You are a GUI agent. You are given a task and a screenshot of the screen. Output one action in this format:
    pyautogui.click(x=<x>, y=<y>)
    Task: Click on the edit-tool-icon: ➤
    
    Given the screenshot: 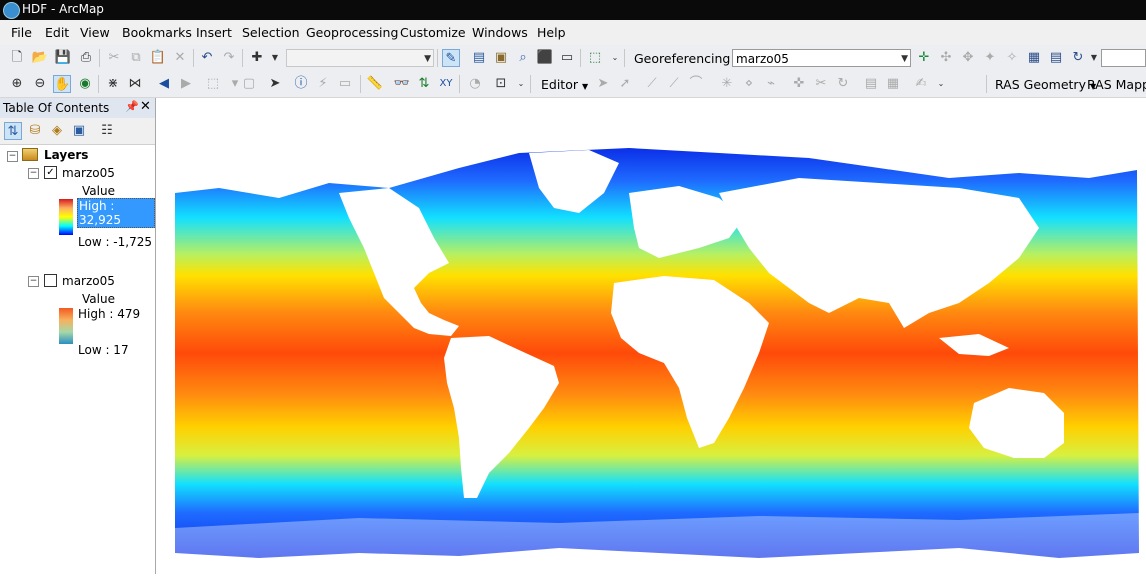 What is the action you would take?
    pyautogui.click(x=603, y=84)
    